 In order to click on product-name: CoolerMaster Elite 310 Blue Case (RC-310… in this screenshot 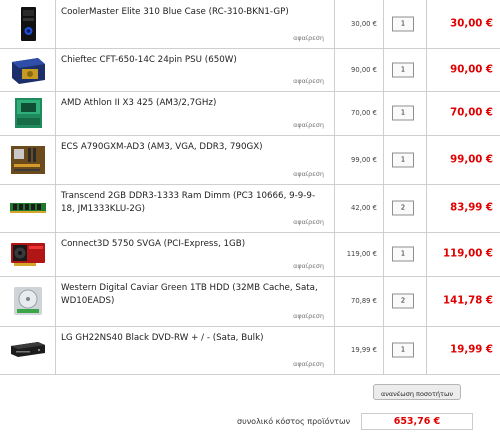, I will do `click(193, 12)`.